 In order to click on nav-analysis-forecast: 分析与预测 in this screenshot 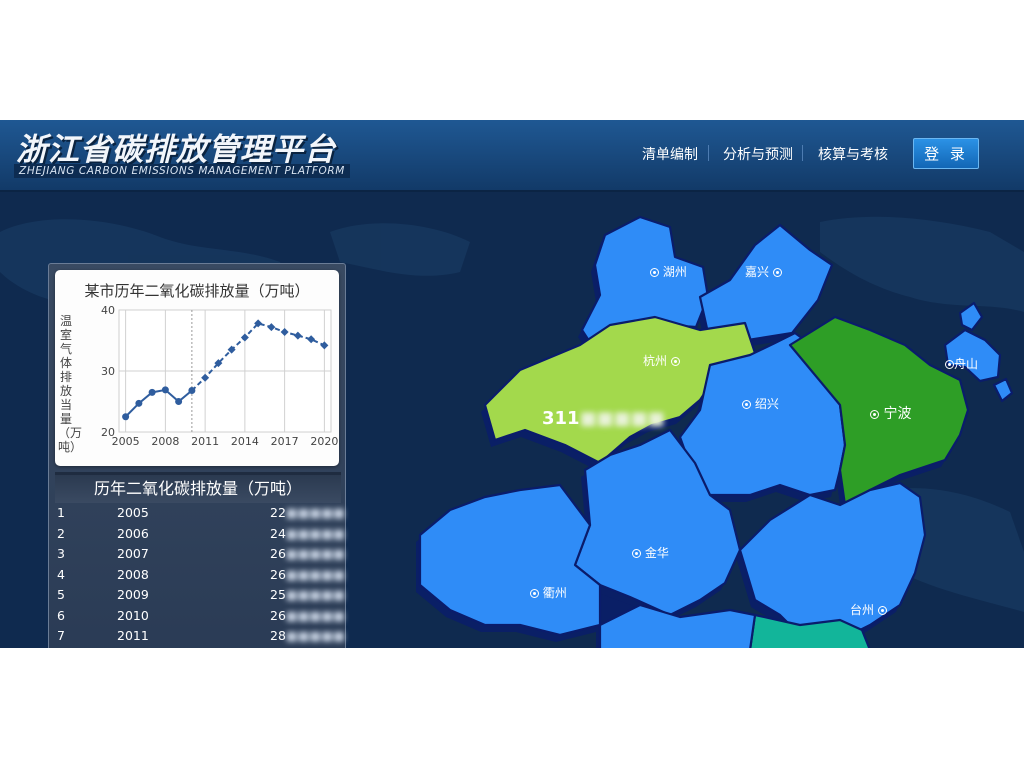, I will do `click(758, 154)`.